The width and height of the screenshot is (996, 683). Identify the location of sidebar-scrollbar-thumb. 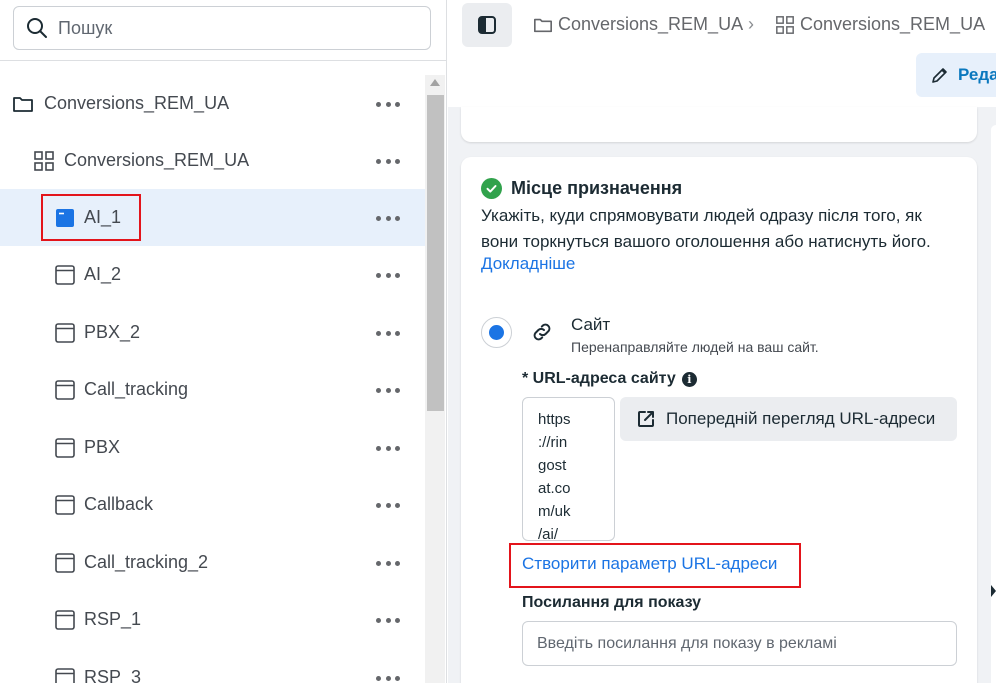
(435, 253).